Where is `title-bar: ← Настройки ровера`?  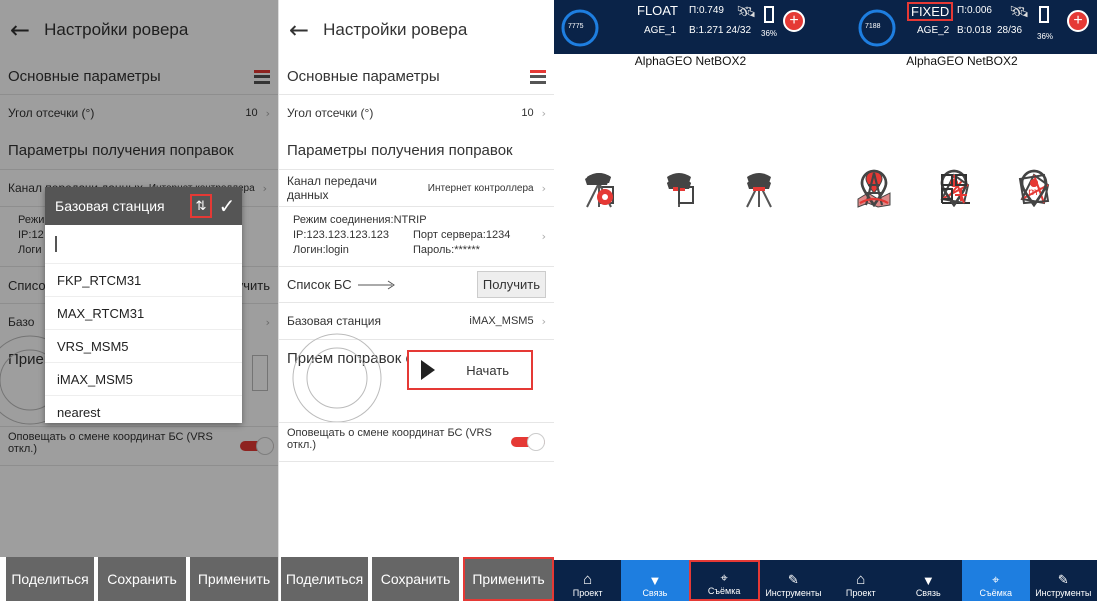 title-bar: ← Настройки ровера is located at coordinates (416, 29).